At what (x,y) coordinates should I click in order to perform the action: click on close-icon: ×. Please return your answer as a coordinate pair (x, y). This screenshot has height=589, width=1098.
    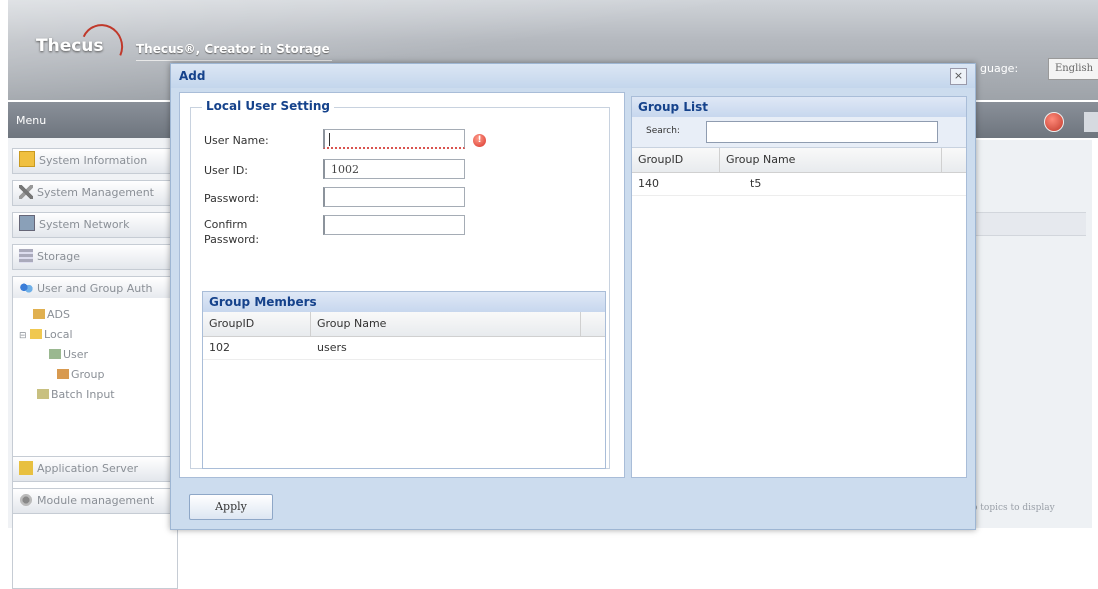
    Looking at the image, I should click on (958, 76).